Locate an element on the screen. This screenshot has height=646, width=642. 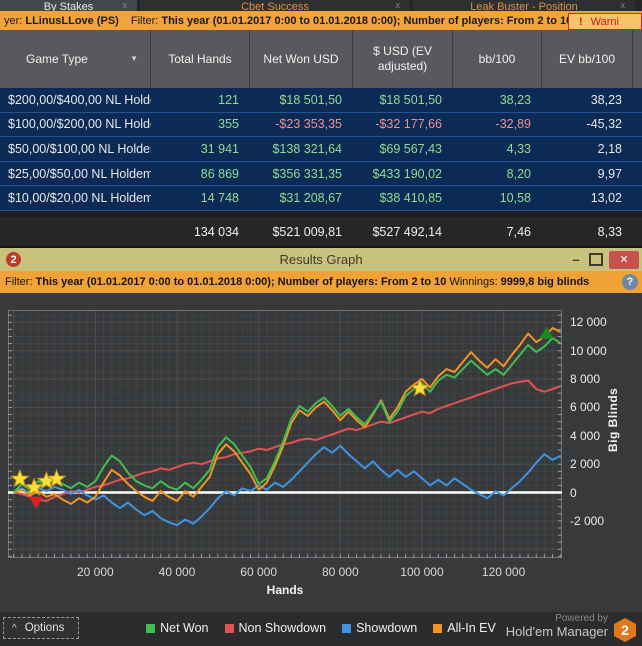
results-graph-titlebar: 2 Results Graph – ✕ is located at coordinates (321, 259).